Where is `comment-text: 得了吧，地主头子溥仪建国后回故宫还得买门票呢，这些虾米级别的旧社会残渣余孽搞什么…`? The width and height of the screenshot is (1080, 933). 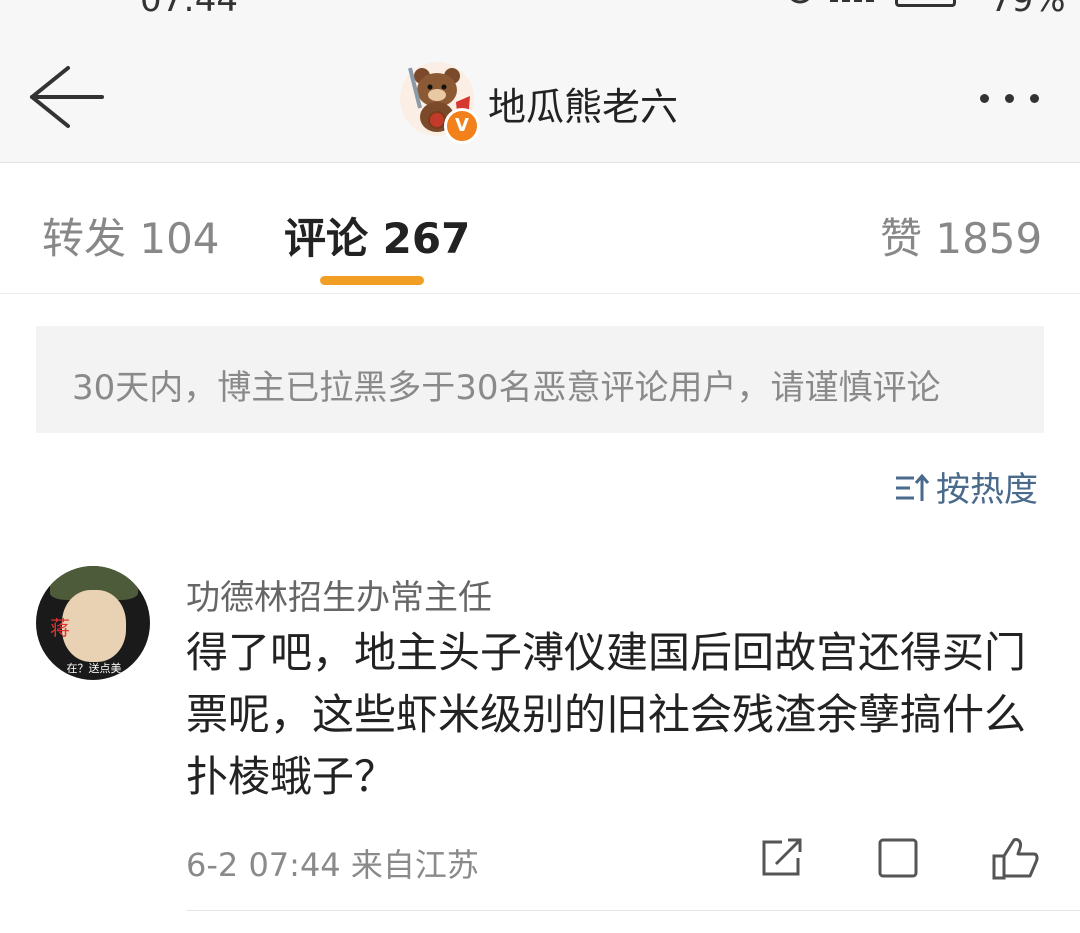 comment-text: 得了吧，地主头子溥仪建国后回故宫还得买门票呢，这些虾米级别的旧社会残渣余孽搞什么… is located at coordinates (606, 714).